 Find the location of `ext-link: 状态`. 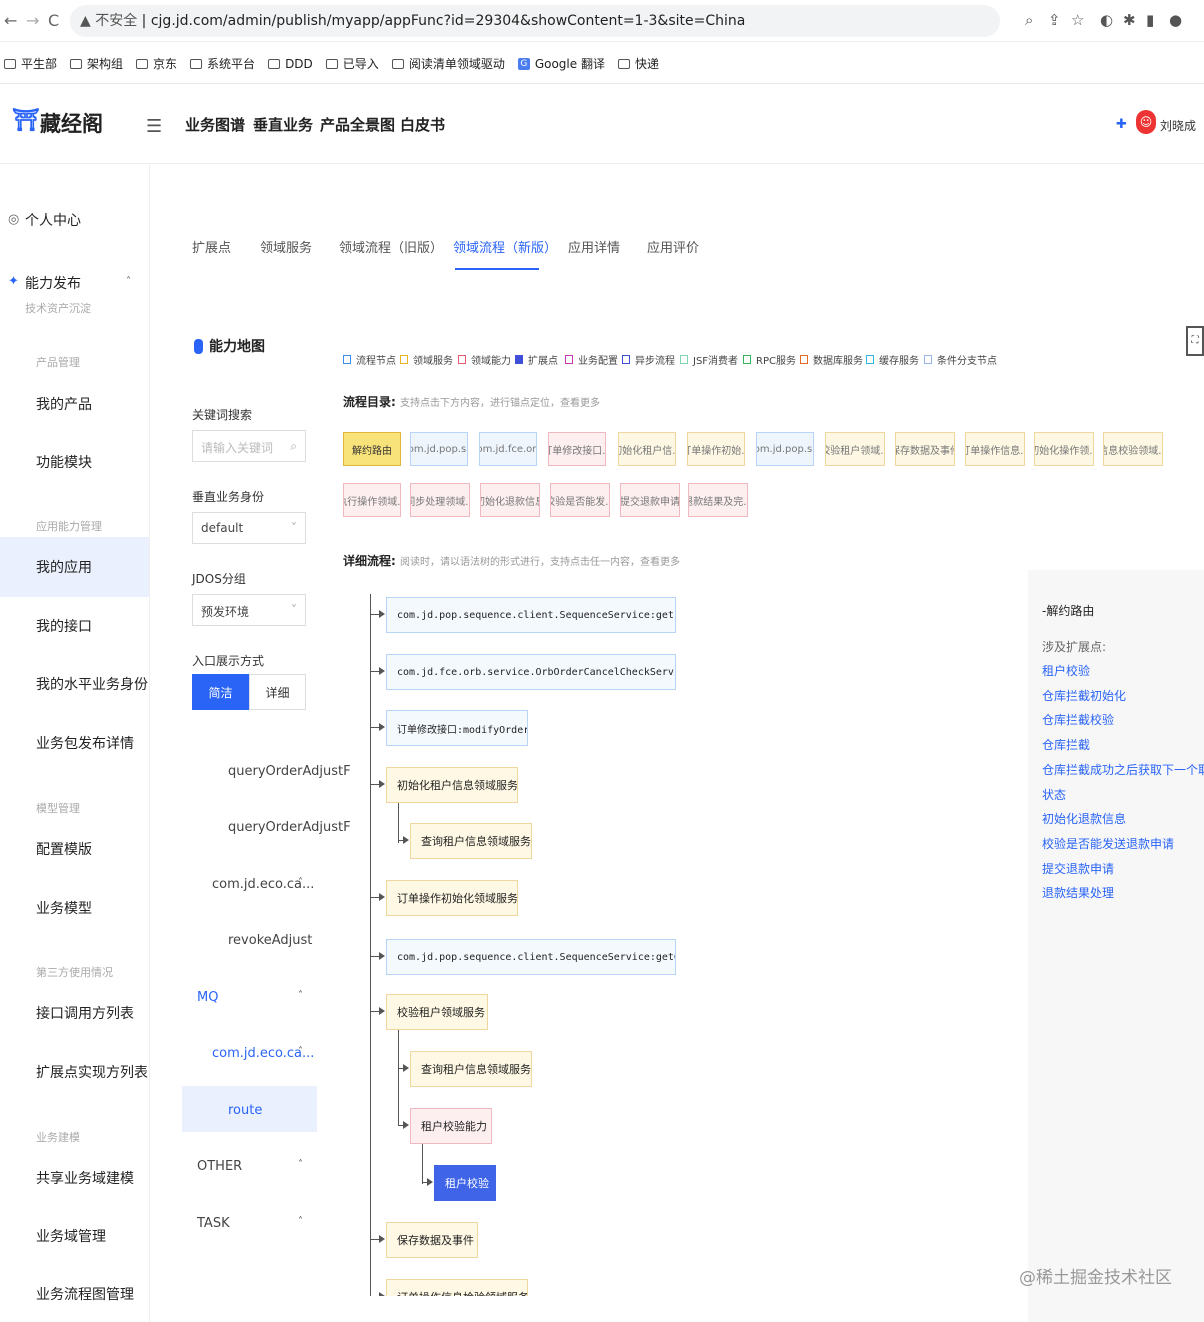

ext-link: 状态 is located at coordinates (1054, 794).